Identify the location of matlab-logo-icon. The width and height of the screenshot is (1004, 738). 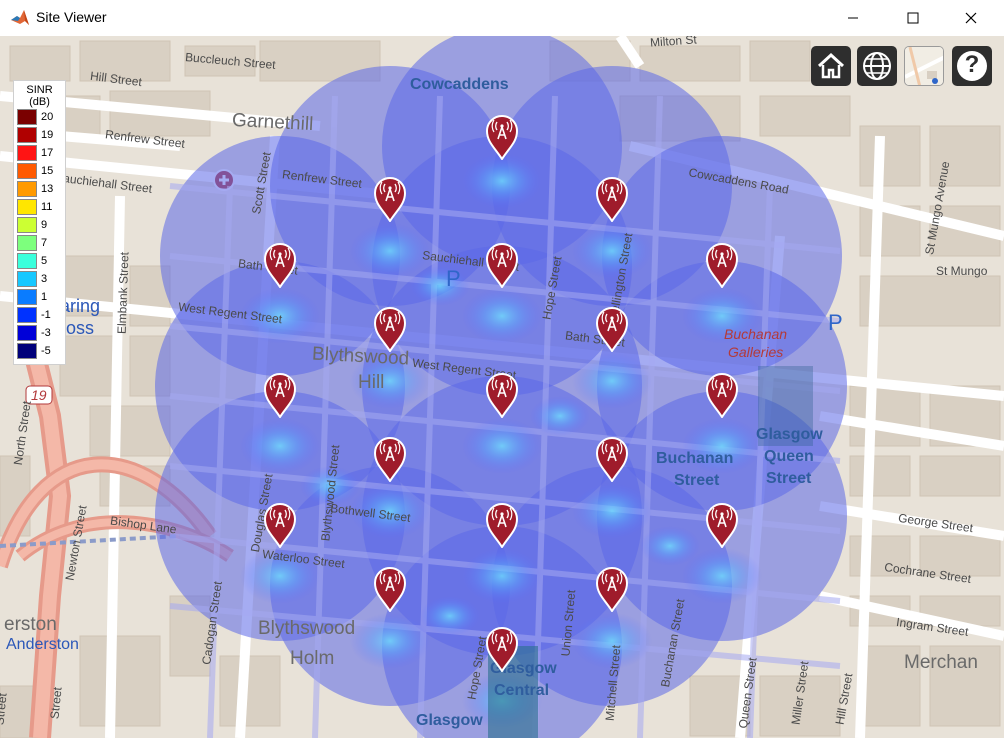
(20, 17).